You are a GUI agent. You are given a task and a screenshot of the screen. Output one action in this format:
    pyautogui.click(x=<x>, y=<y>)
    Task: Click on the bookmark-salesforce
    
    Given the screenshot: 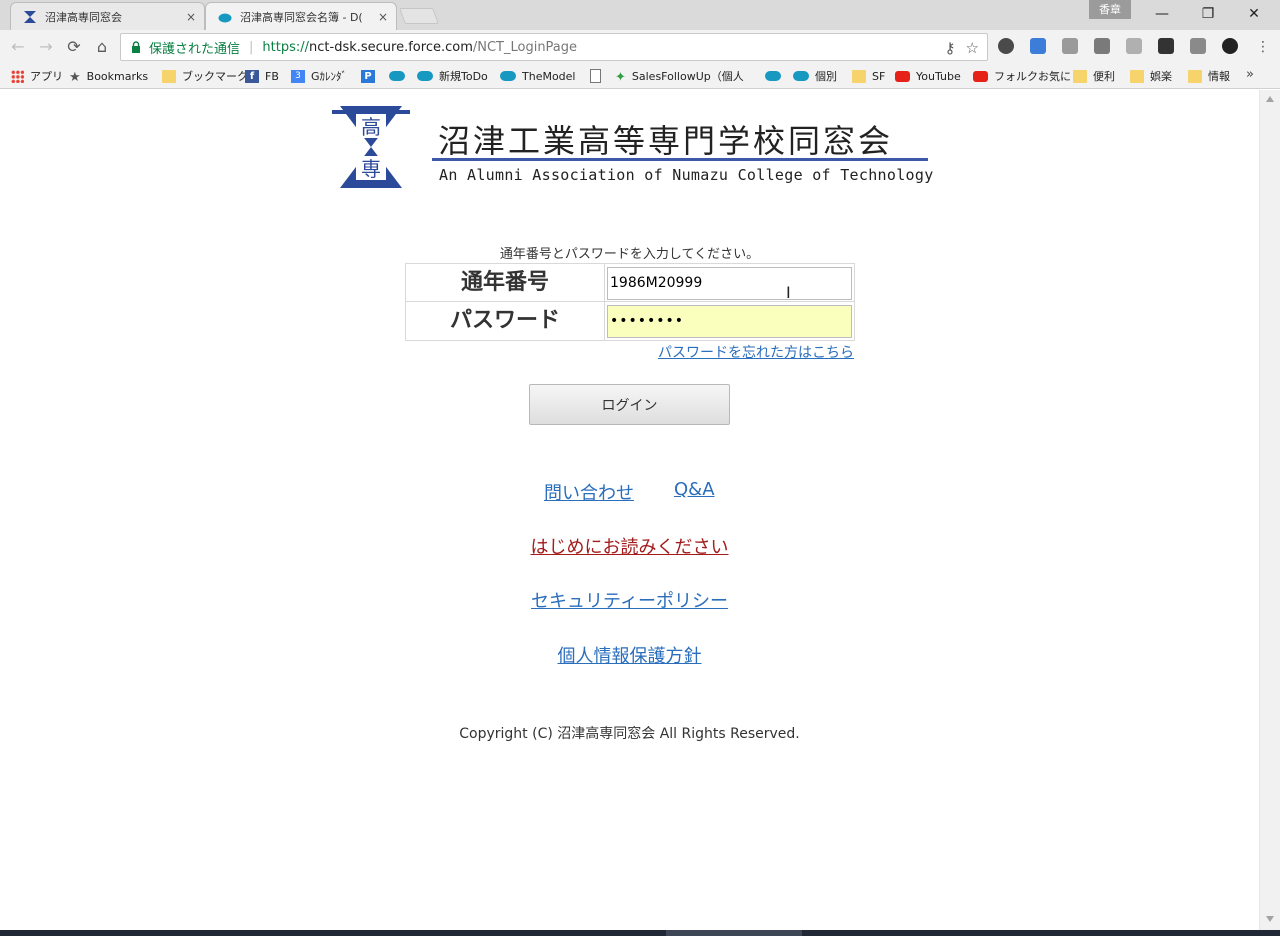 What is the action you would take?
    pyautogui.click(x=400, y=76)
    